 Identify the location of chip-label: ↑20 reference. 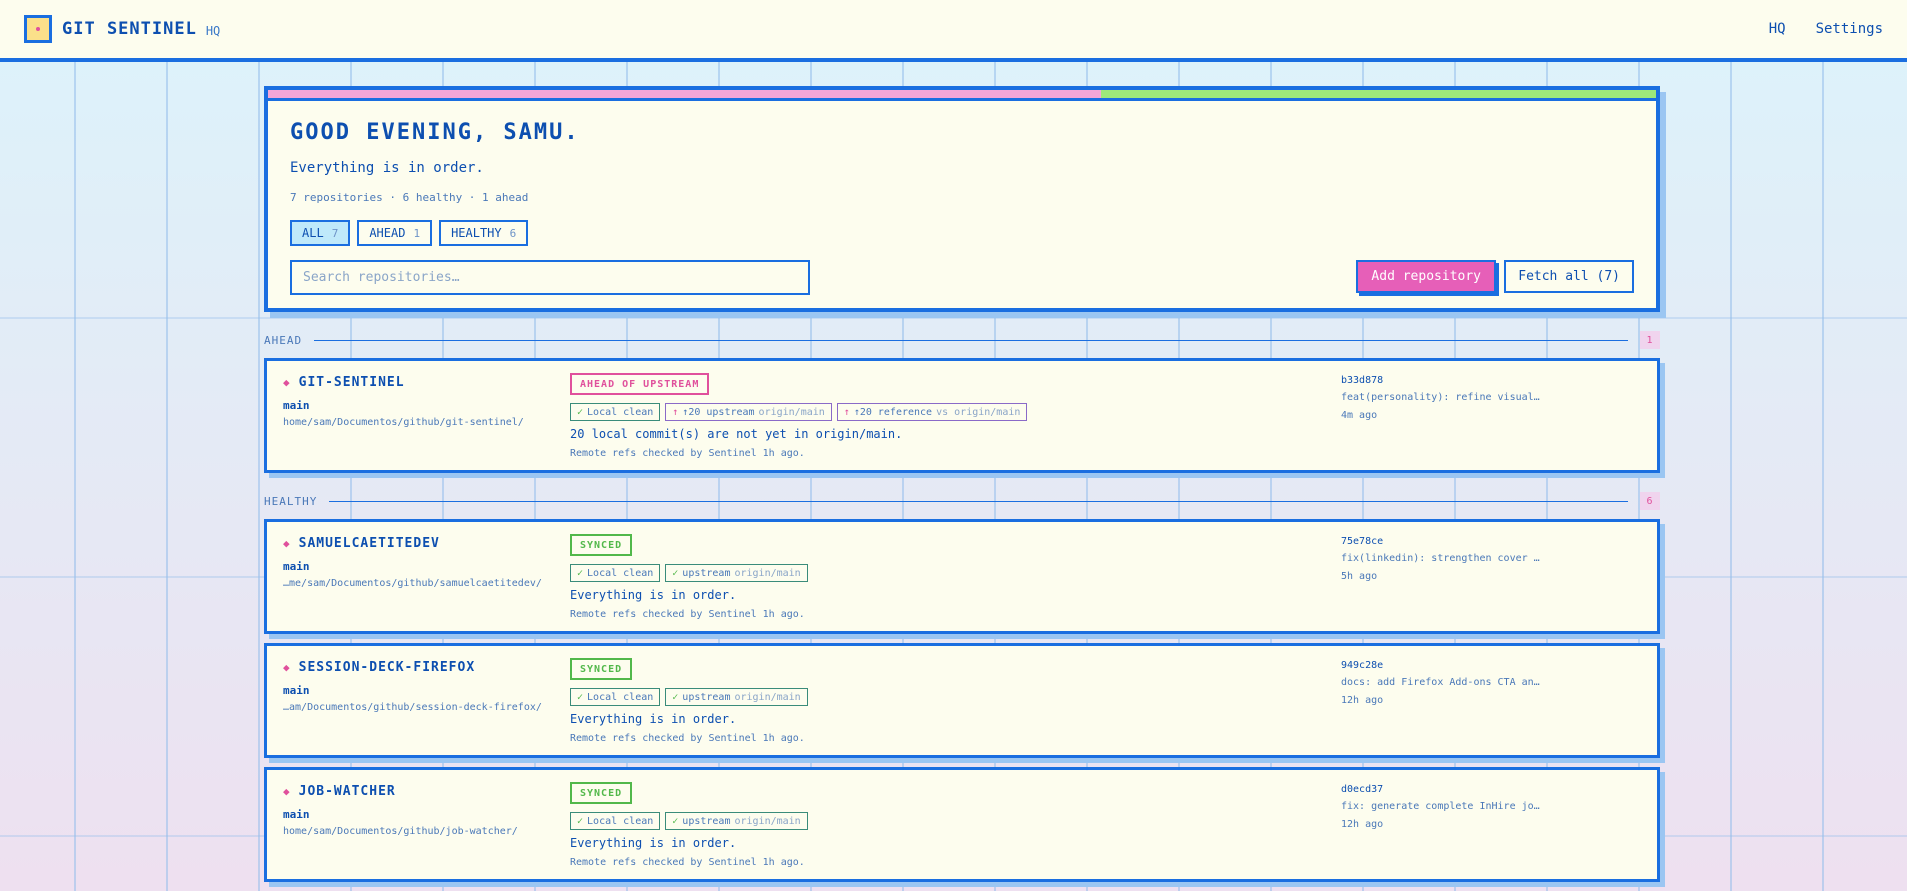
(893, 412).